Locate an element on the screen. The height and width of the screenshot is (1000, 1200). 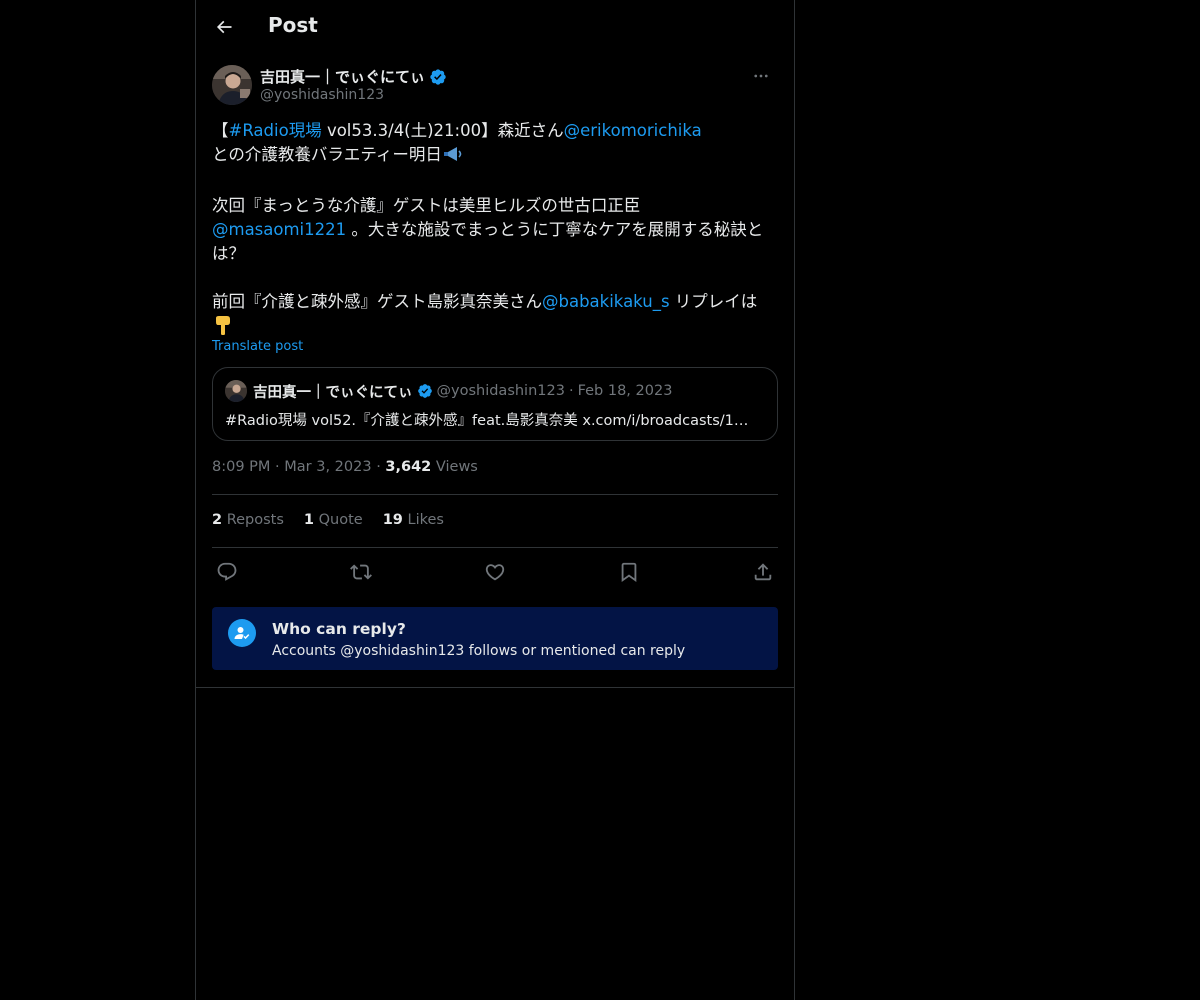
repost-button is located at coordinates (361, 572).